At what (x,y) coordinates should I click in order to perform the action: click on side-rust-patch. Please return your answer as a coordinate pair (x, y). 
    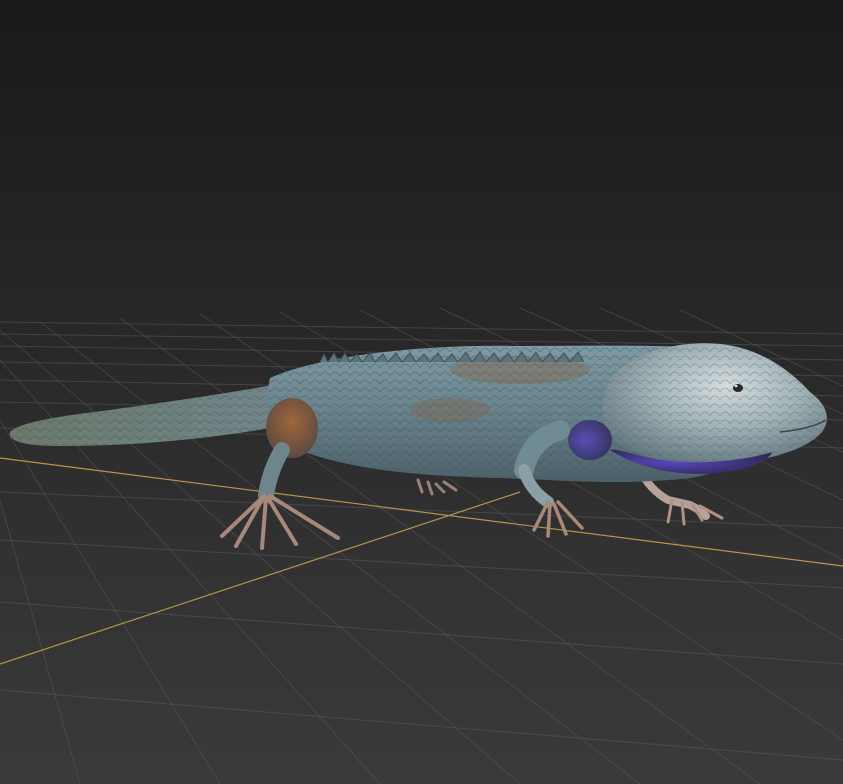
    Looking at the image, I should click on (450, 410).